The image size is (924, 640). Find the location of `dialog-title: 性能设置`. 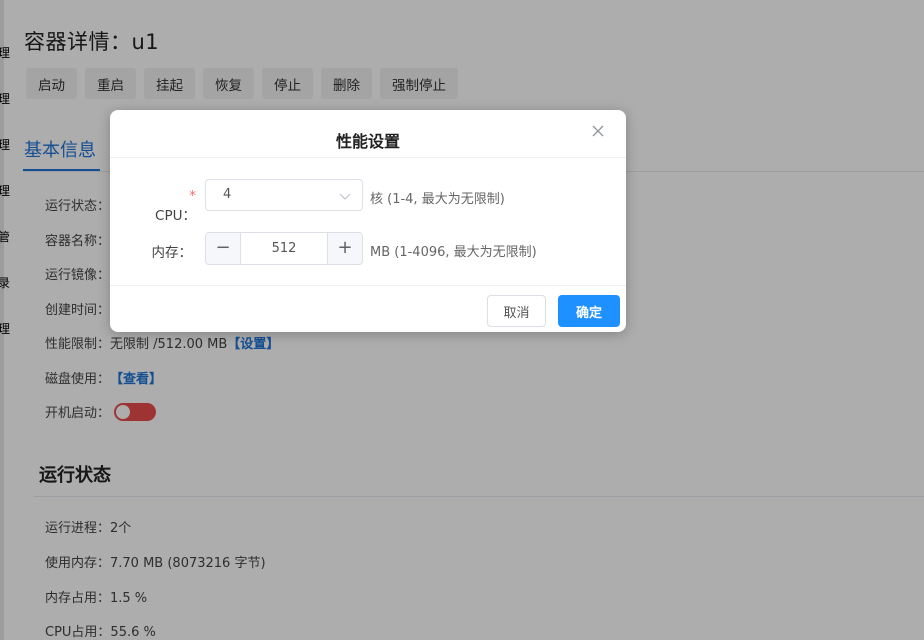

dialog-title: 性能设置 is located at coordinates (367, 141).